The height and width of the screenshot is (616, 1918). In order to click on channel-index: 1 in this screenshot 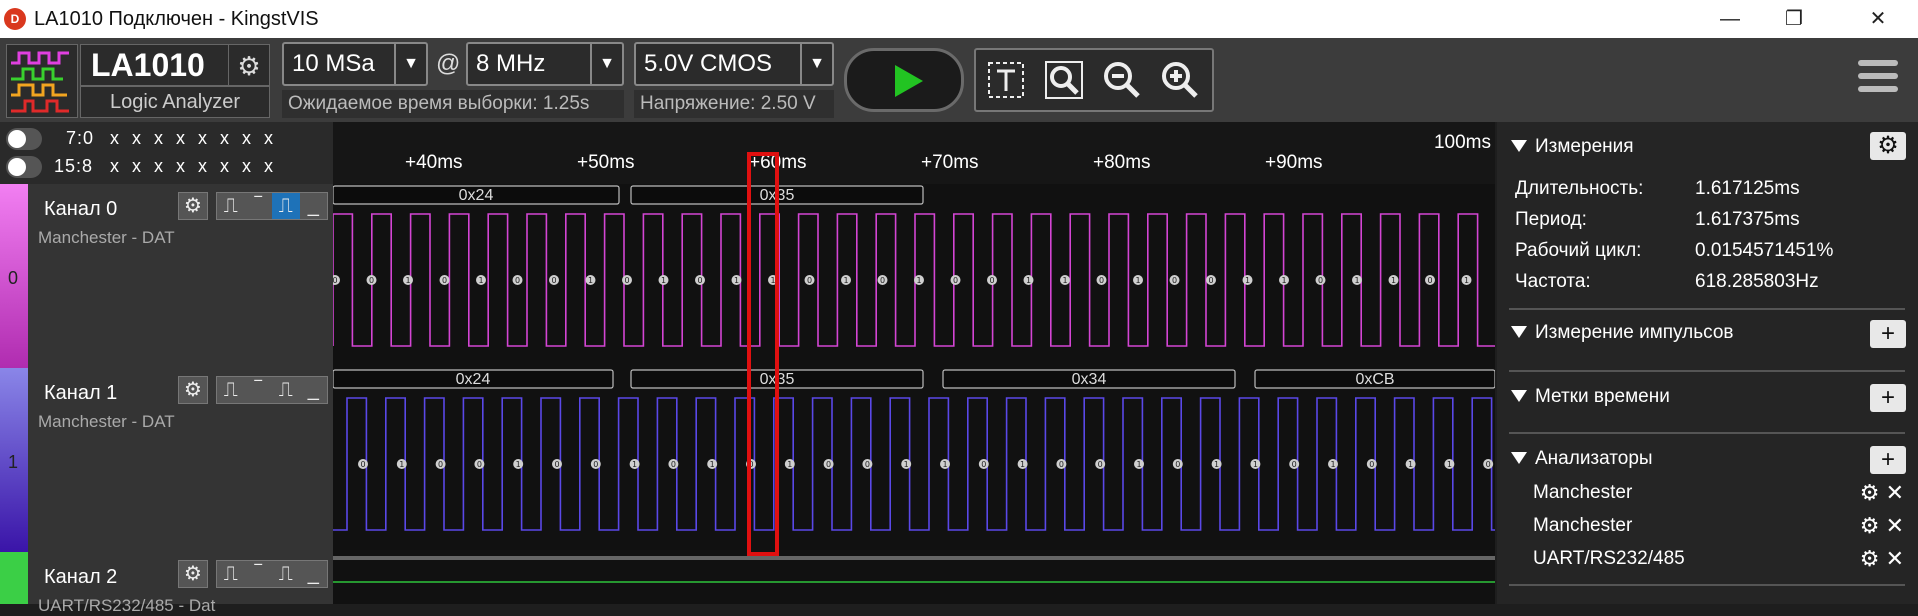, I will do `click(13, 462)`.